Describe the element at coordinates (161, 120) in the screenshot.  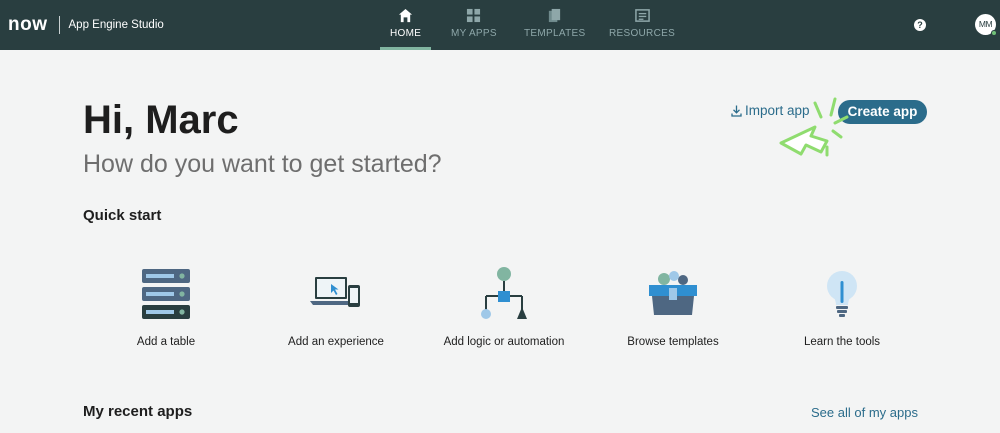
I see `page-greeting: Hi, Marc` at that location.